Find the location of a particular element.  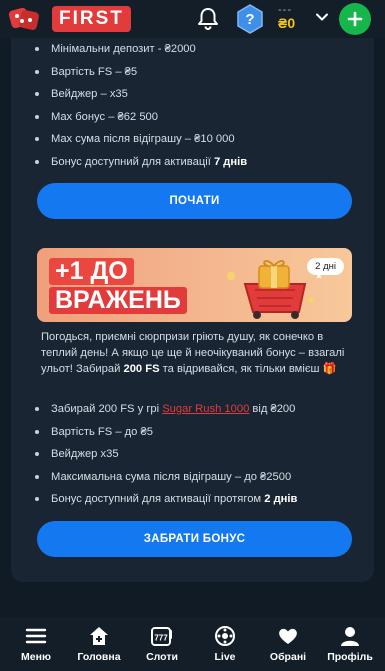

nav-item-menu: Меню is located at coordinates (36, 644).